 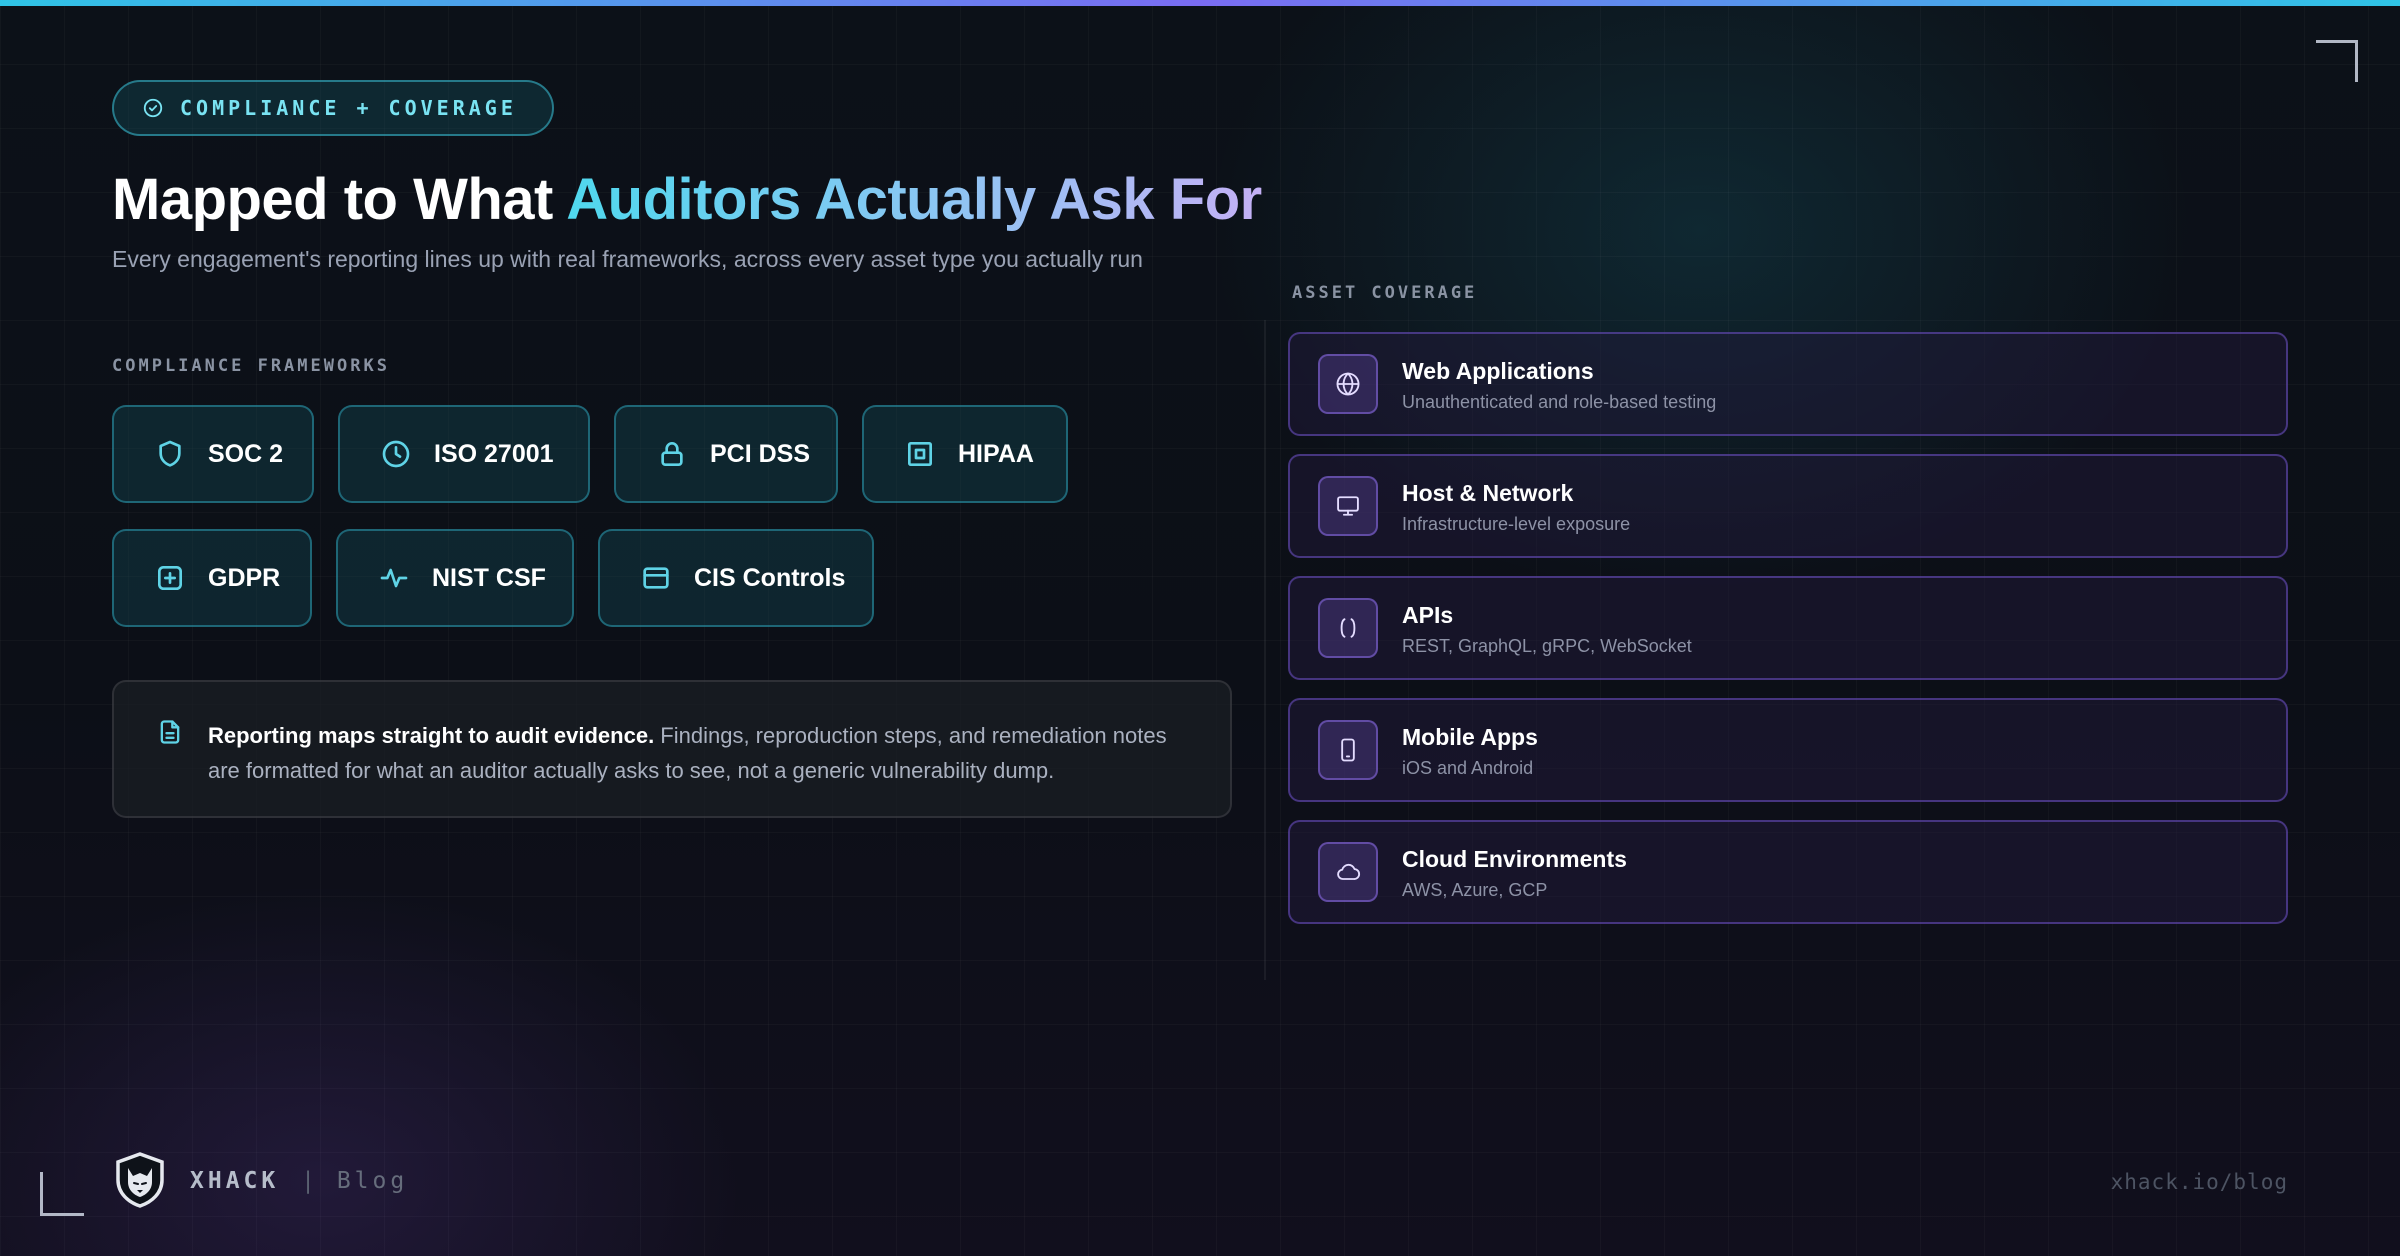 I want to click on framework-chip-label: ISO 27001, so click(x=494, y=453).